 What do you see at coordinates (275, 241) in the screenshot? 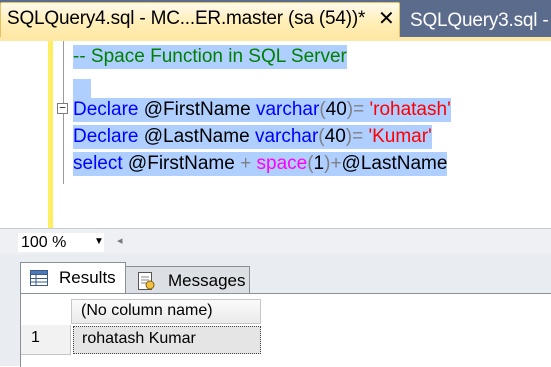
I see `editor-status-bar: 100 % ▼ ◂` at bounding box center [275, 241].